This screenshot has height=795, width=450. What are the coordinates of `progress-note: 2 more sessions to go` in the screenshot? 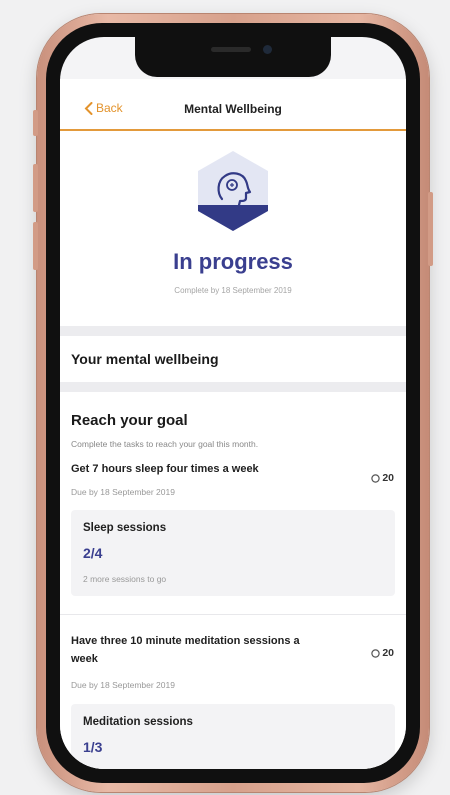 It's located at (125, 579).